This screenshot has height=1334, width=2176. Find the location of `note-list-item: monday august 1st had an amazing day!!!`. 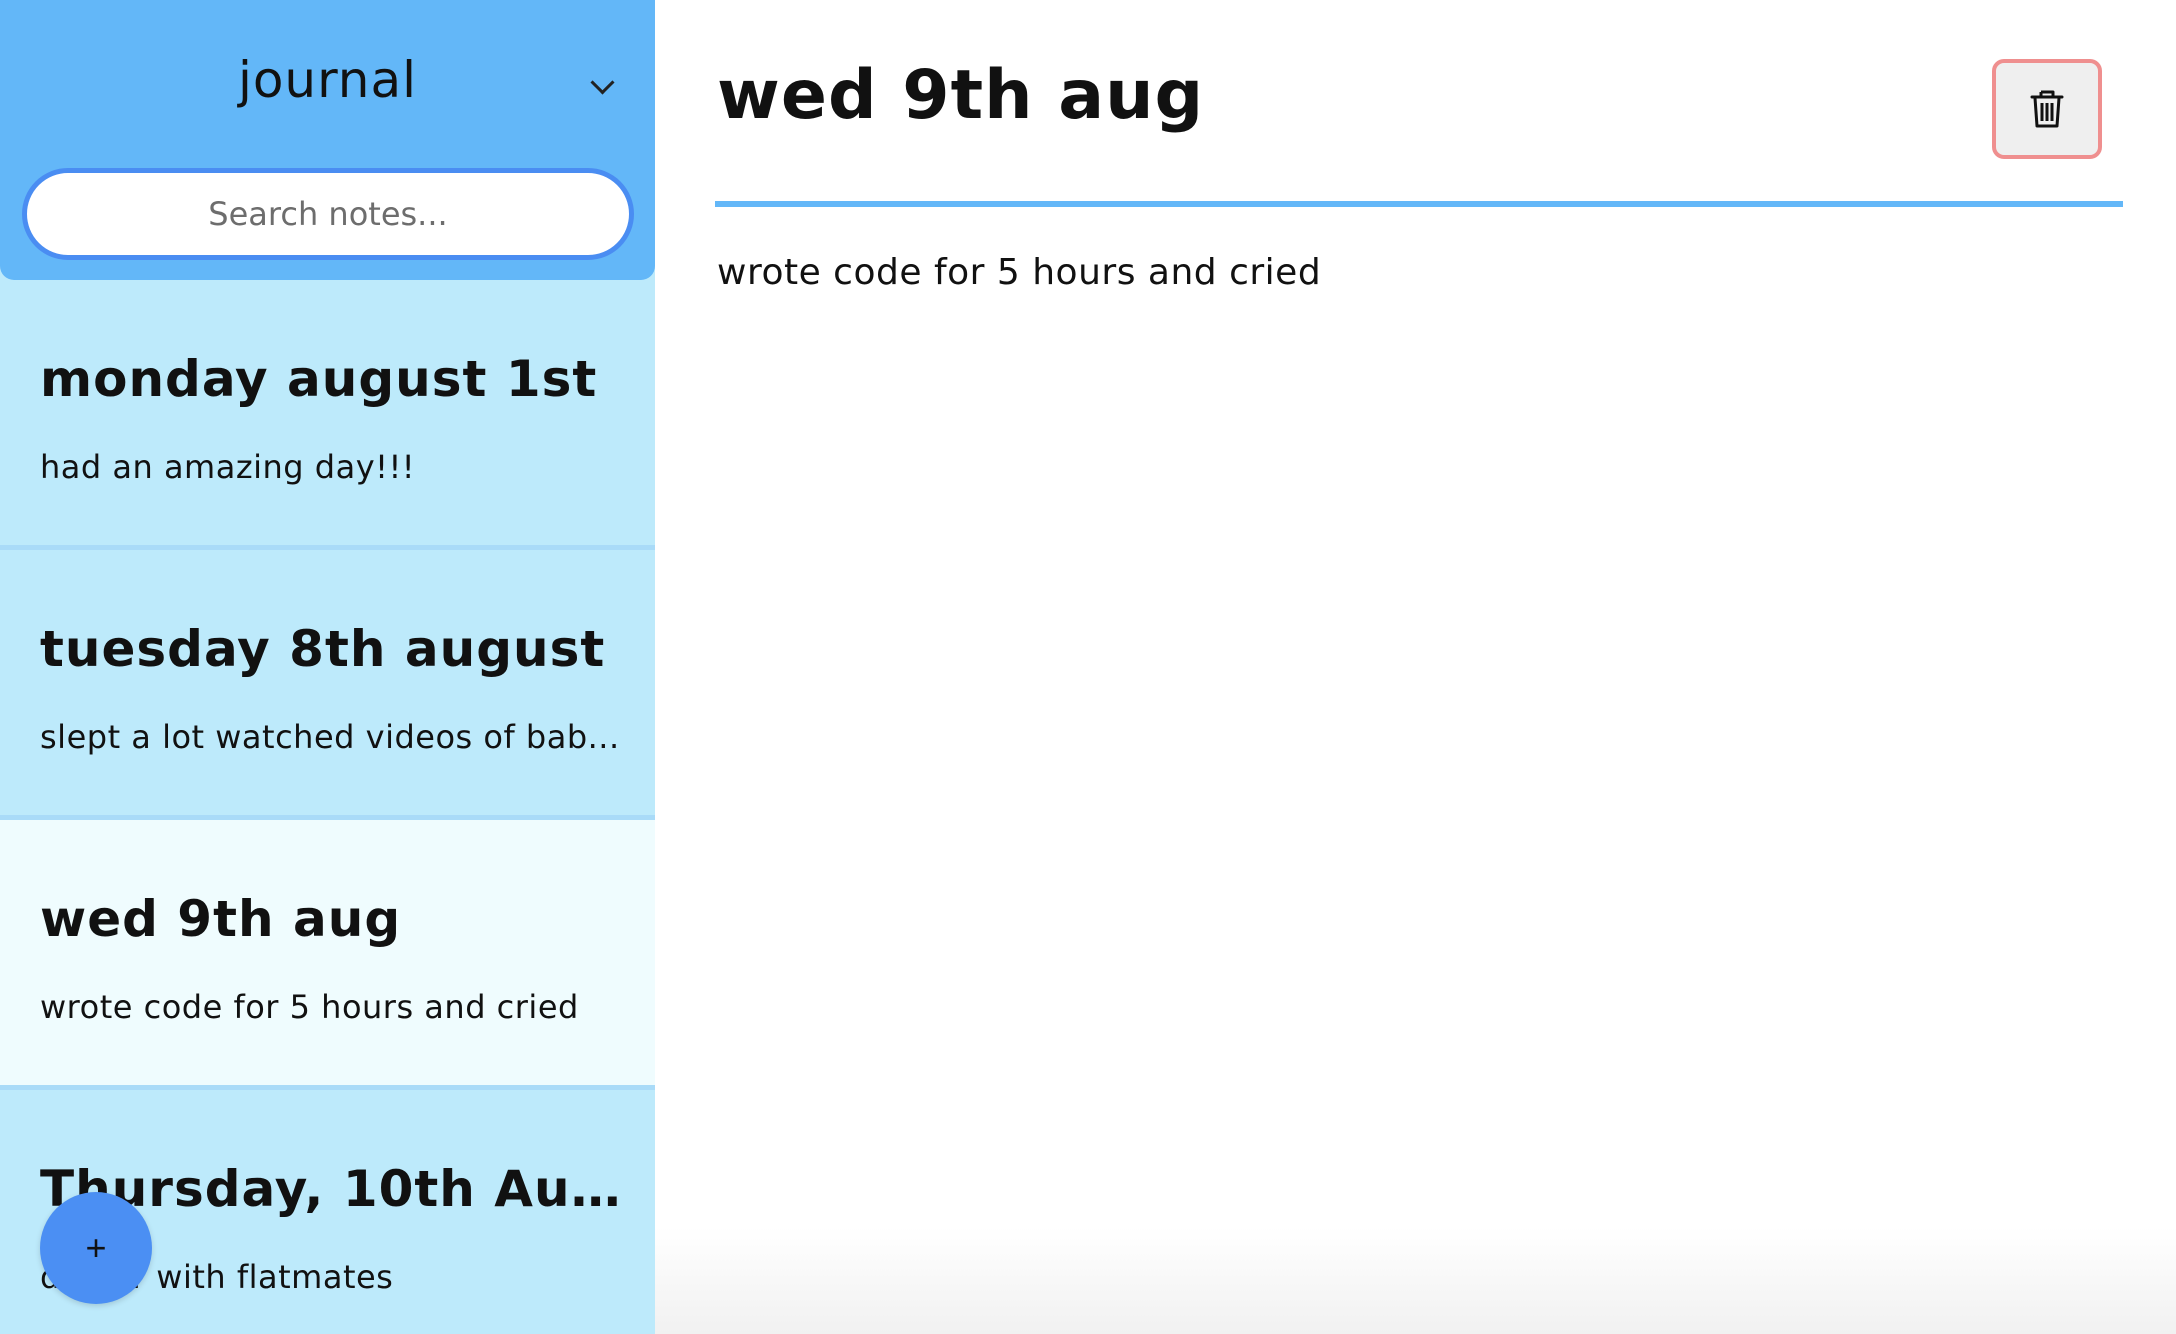

note-list-item: monday august 1st had an amazing day!!! is located at coordinates (327, 415).